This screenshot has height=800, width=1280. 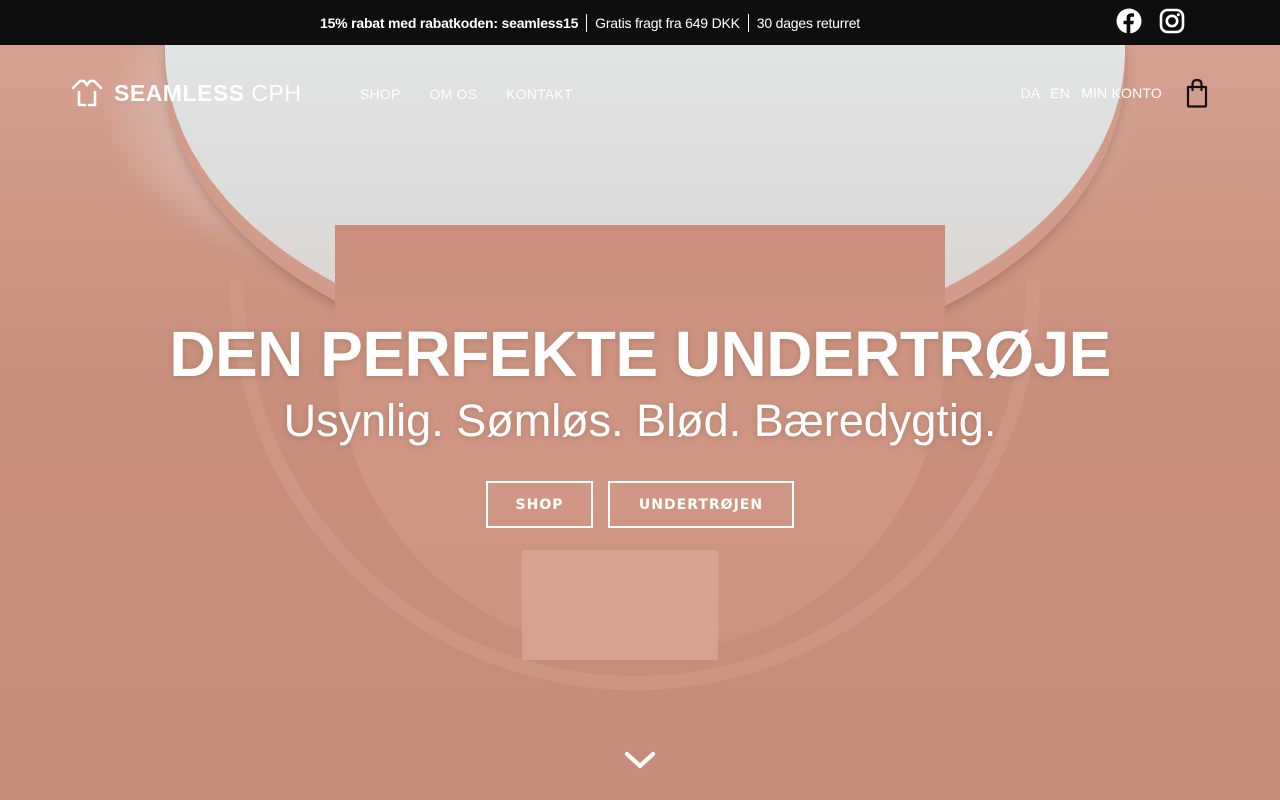 What do you see at coordinates (620, 605) in the screenshot?
I see `hero-background-label` at bounding box center [620, 605].